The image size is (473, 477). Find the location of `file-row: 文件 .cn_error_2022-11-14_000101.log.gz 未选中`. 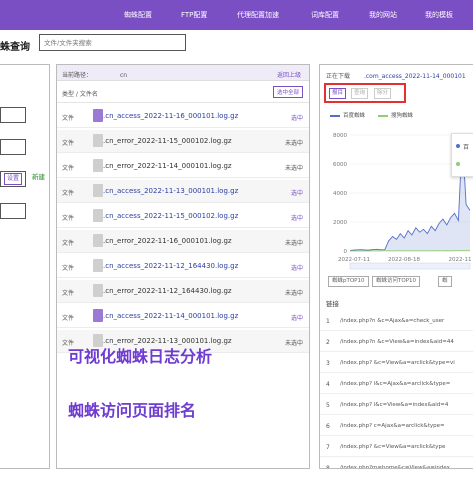

file-row: 文件 .cn_error_2022-11-14_000101.log.gz 未选中 is located at coordinates (183, 166).